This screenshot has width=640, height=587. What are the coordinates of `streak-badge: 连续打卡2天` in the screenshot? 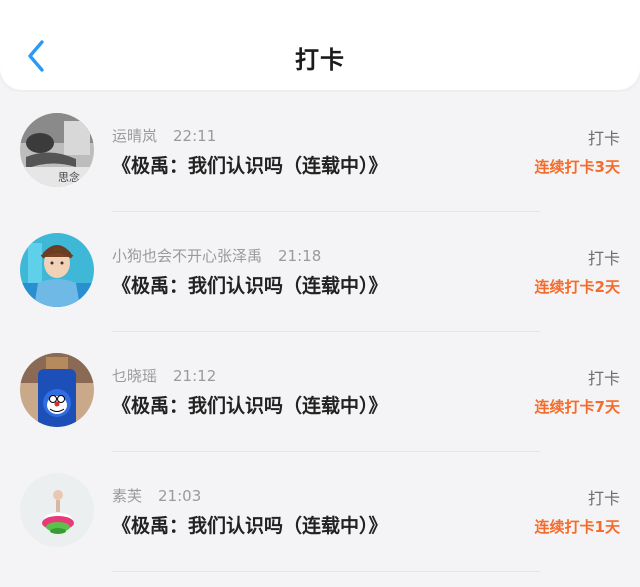 It's located at (577, 287).